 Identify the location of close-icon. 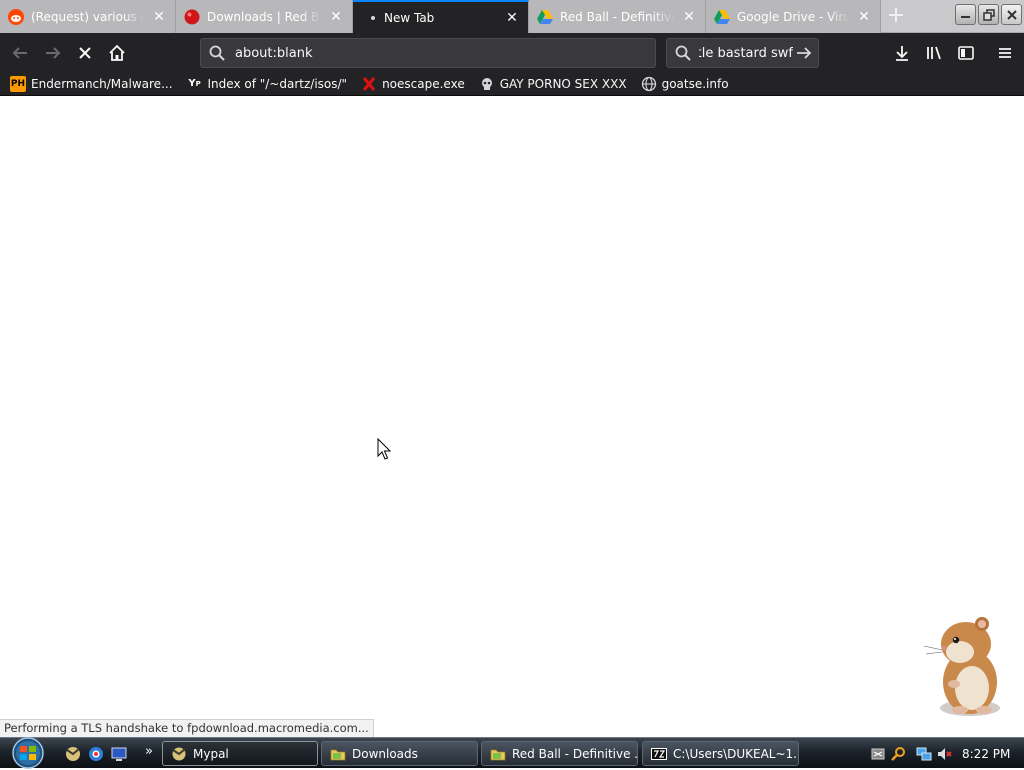
(1011, 14).